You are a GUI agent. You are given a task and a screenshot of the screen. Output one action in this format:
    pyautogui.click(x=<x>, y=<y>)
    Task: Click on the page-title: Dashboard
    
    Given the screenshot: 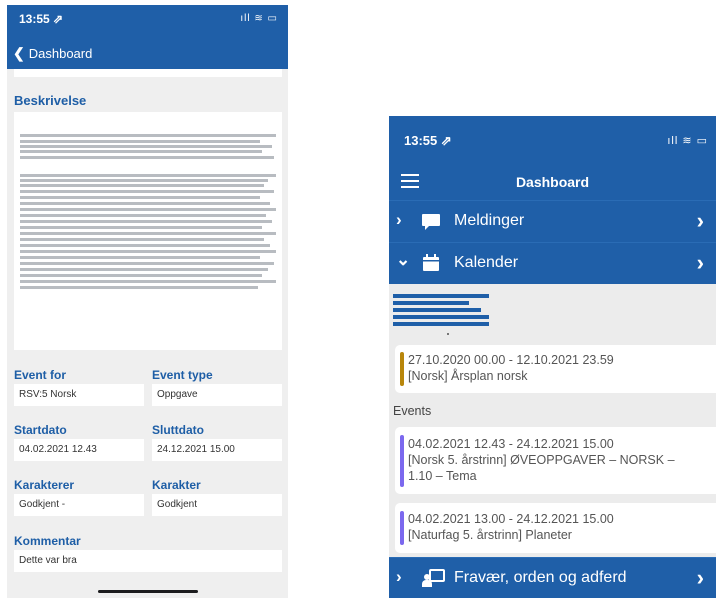 What is the action you would take?
    pyautogui.click(x=552, y=182)
    